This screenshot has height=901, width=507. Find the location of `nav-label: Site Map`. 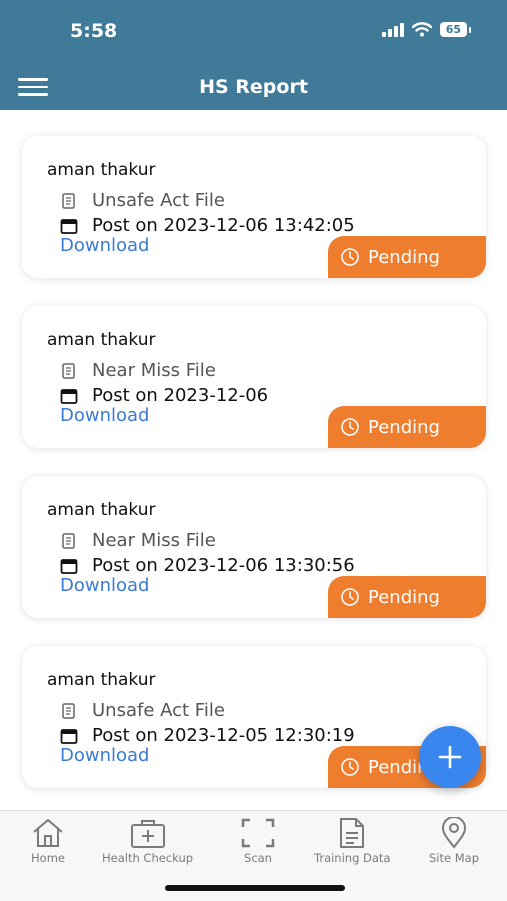

nav-label: Site Map is located at coordinates (454, 858).